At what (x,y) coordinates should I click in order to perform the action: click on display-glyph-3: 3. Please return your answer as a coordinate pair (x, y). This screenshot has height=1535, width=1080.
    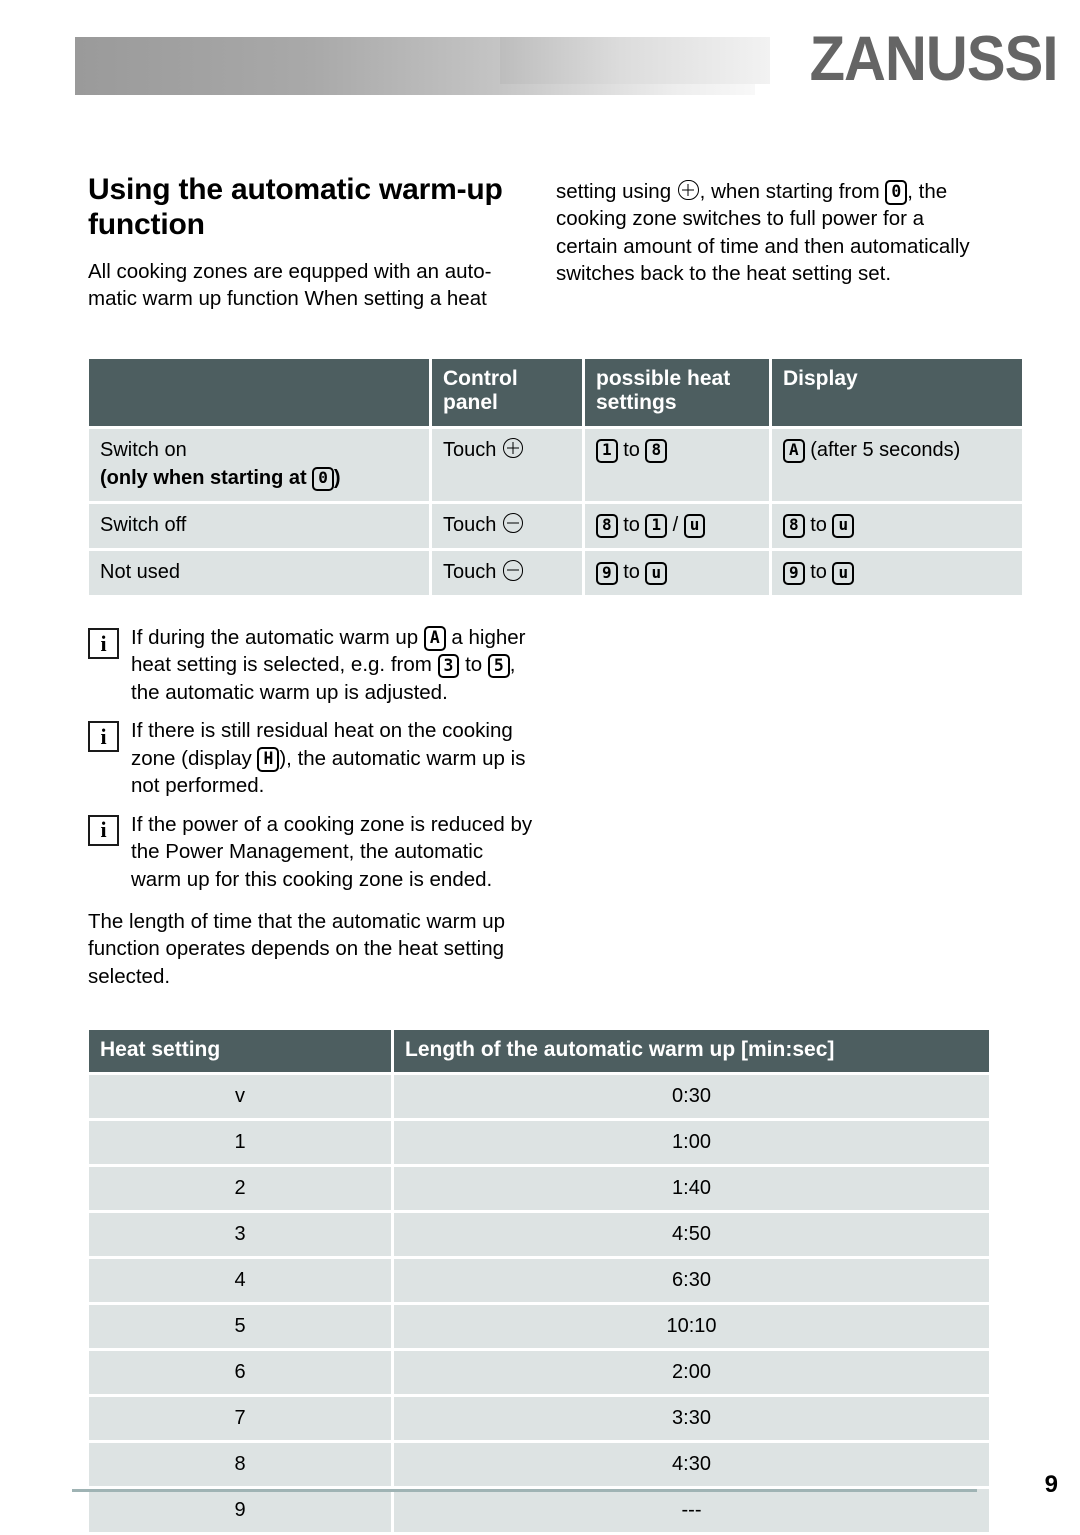
    Looking at the image, I should click on (448, 666).